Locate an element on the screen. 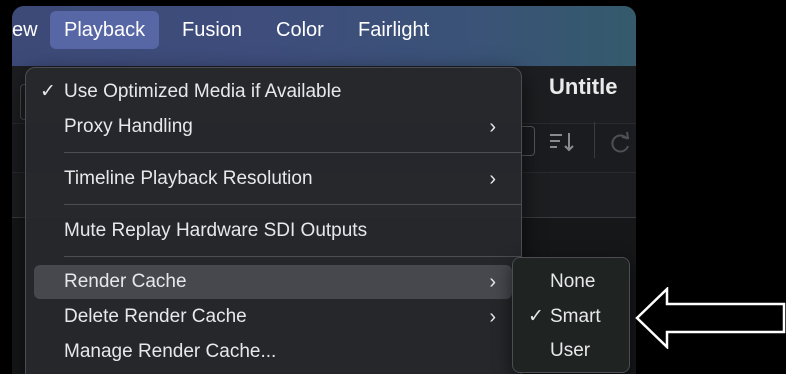  submenu-item-none: None is located at coordinates (571, 282).